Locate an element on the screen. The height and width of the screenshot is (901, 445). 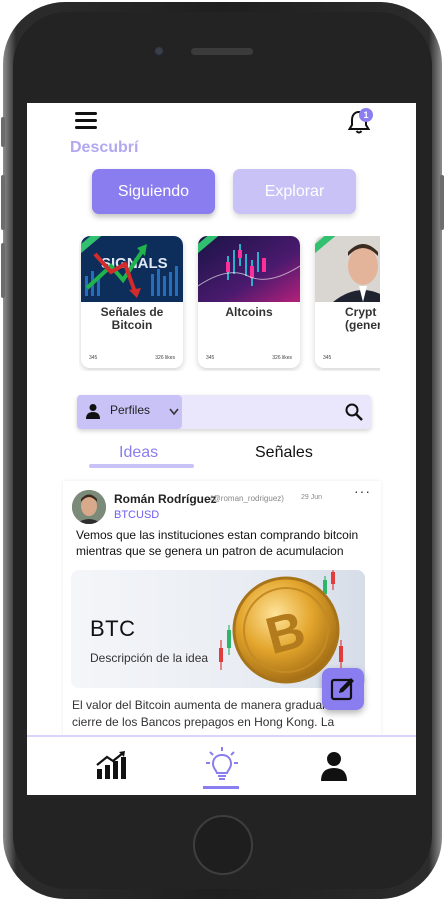
card-title: Crypt (genera is located at coordinates (362, 318).